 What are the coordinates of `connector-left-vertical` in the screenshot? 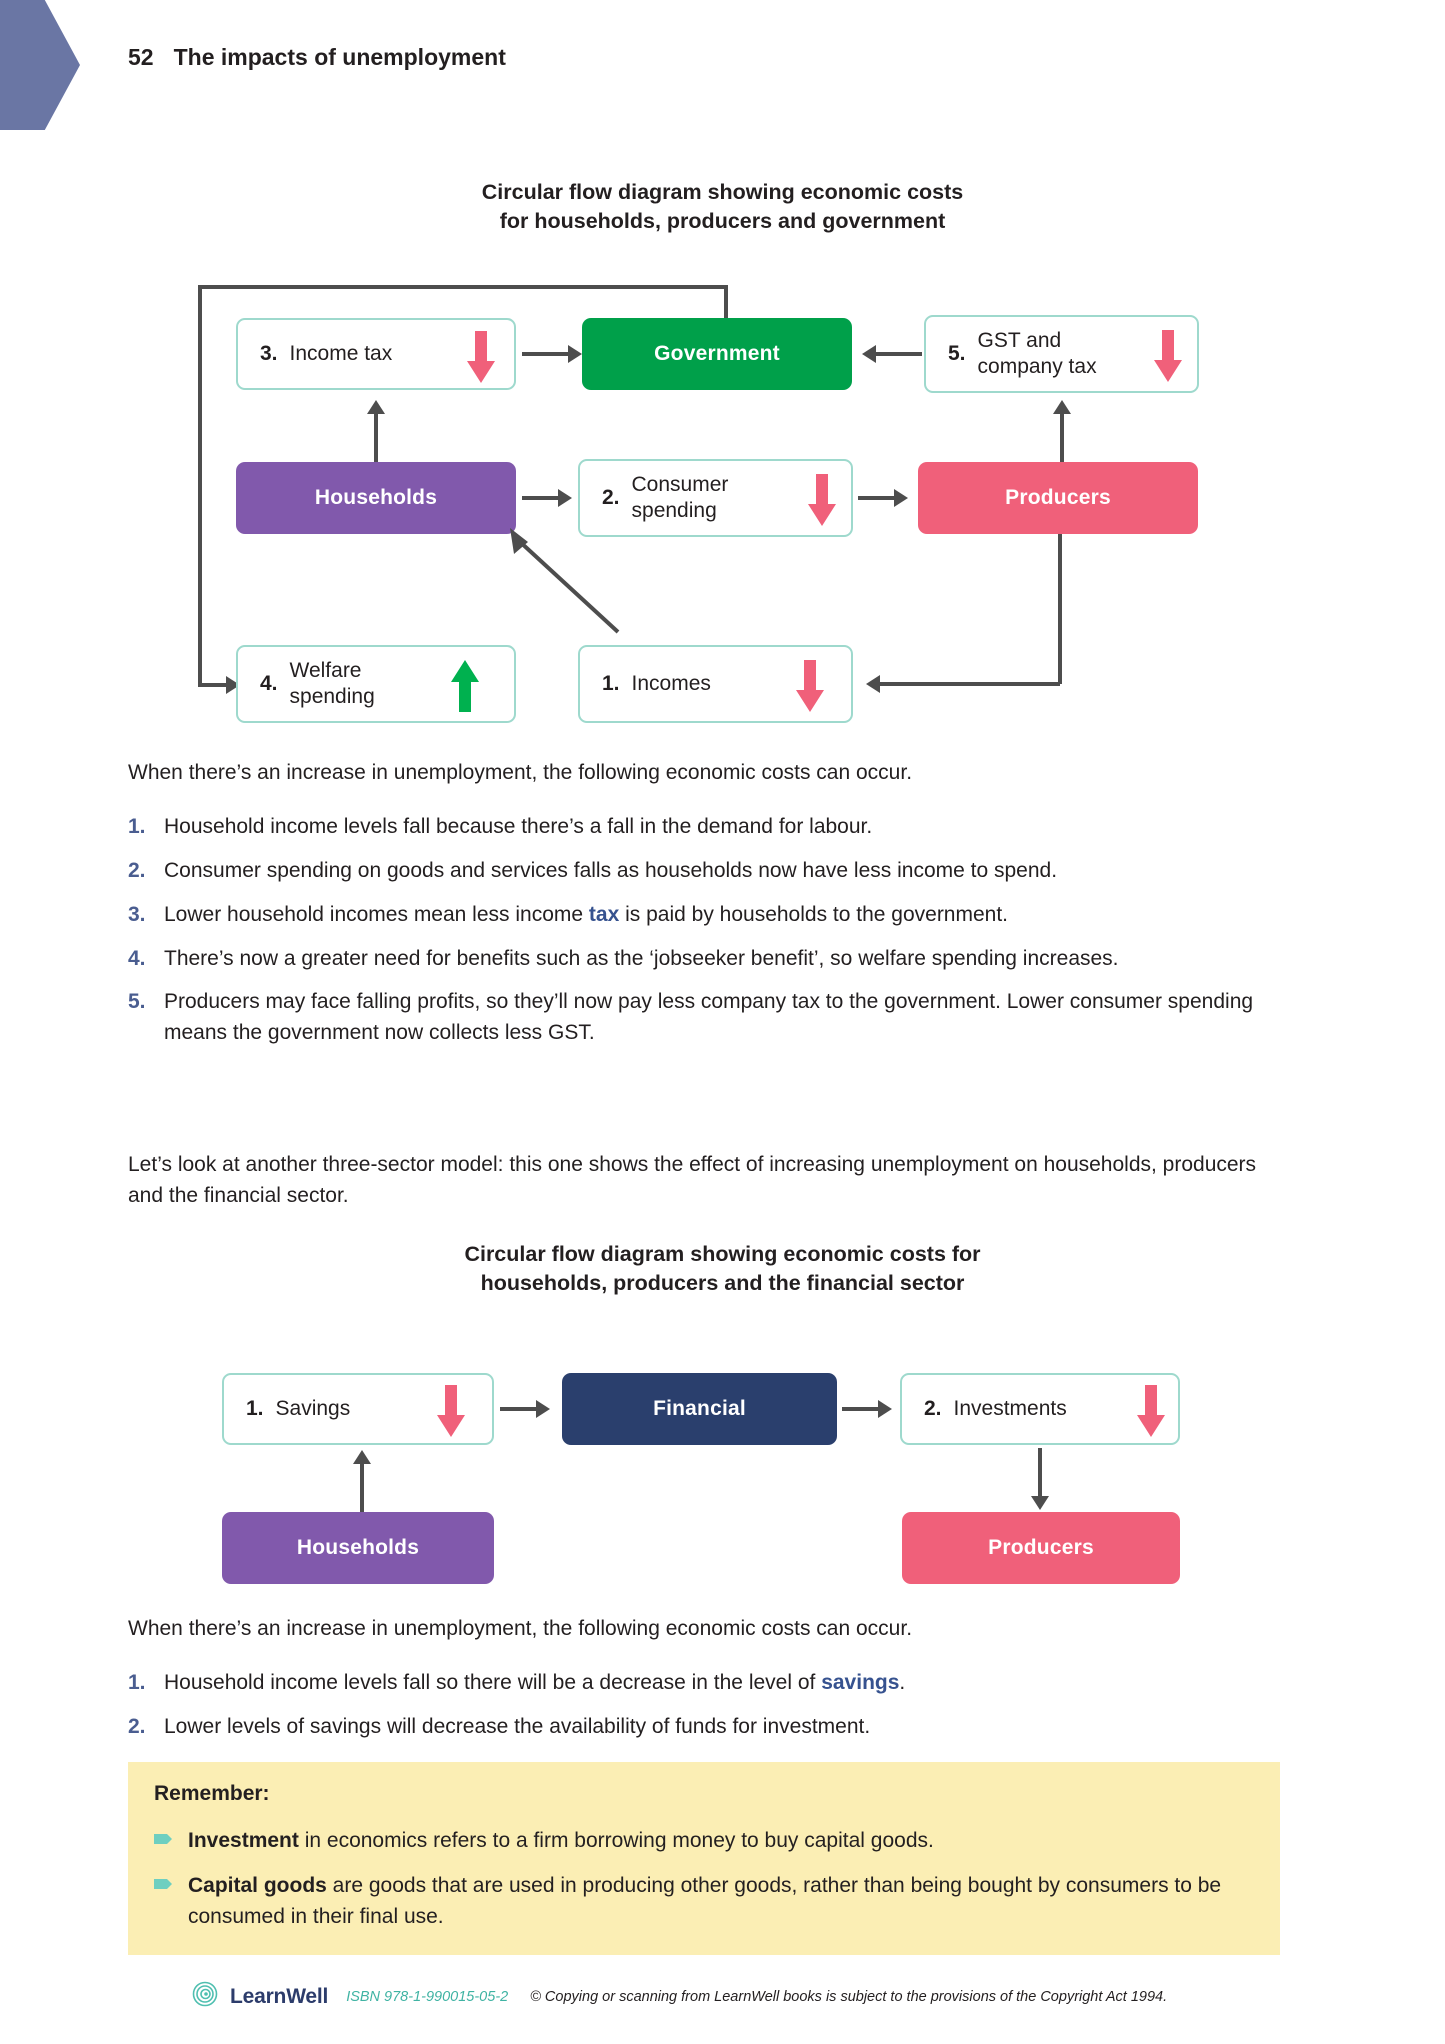 It's located at (200, 485).